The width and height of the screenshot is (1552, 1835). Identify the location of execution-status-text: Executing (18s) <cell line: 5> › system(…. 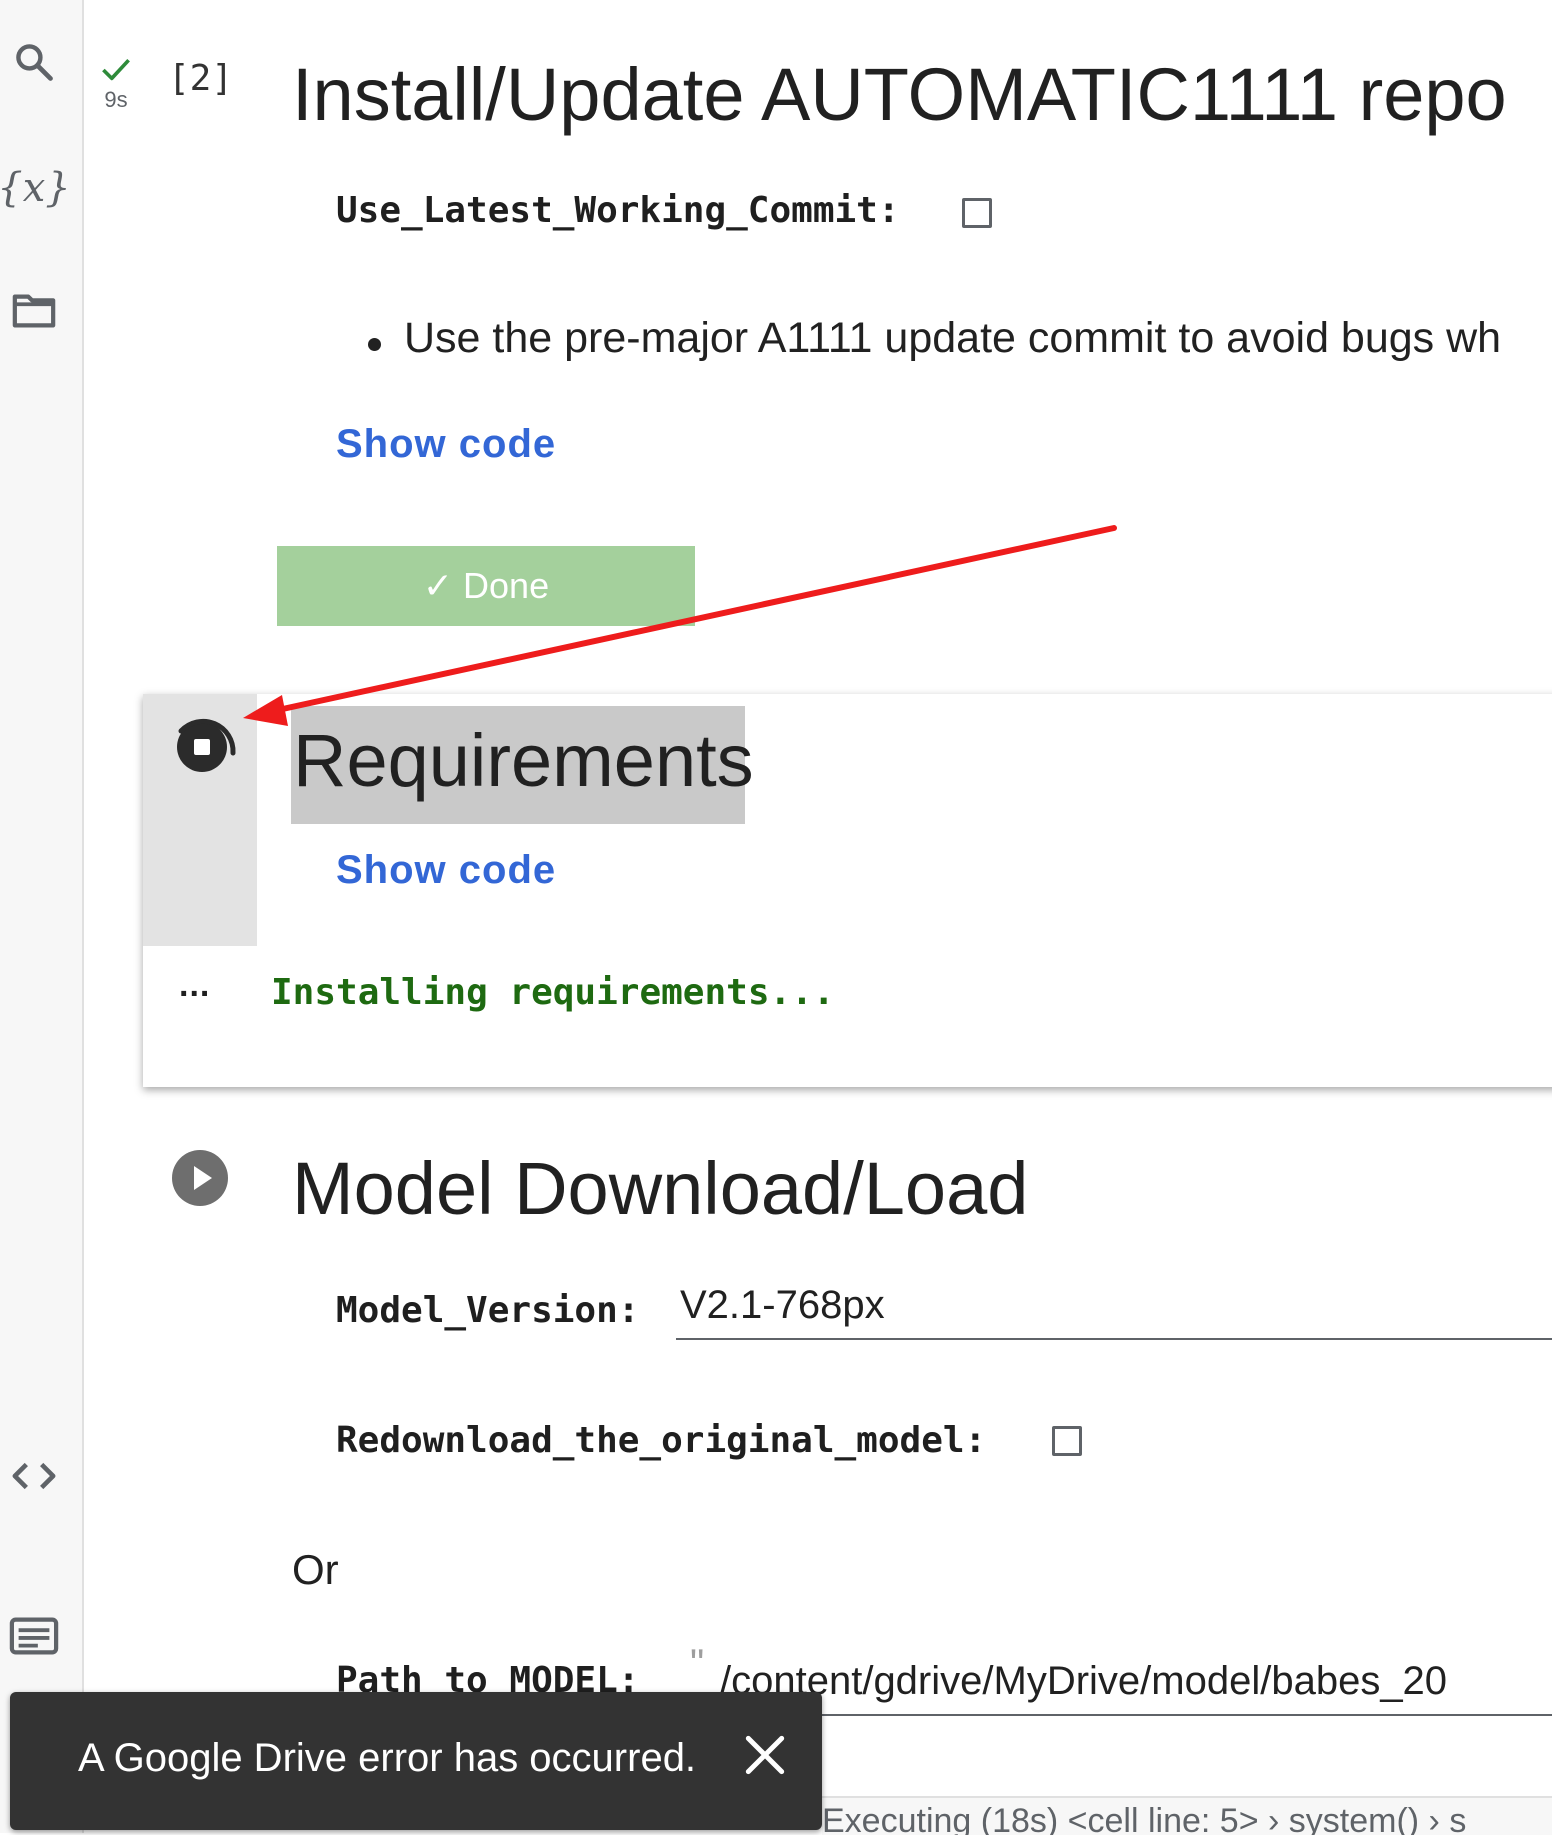
(1144, 1818).